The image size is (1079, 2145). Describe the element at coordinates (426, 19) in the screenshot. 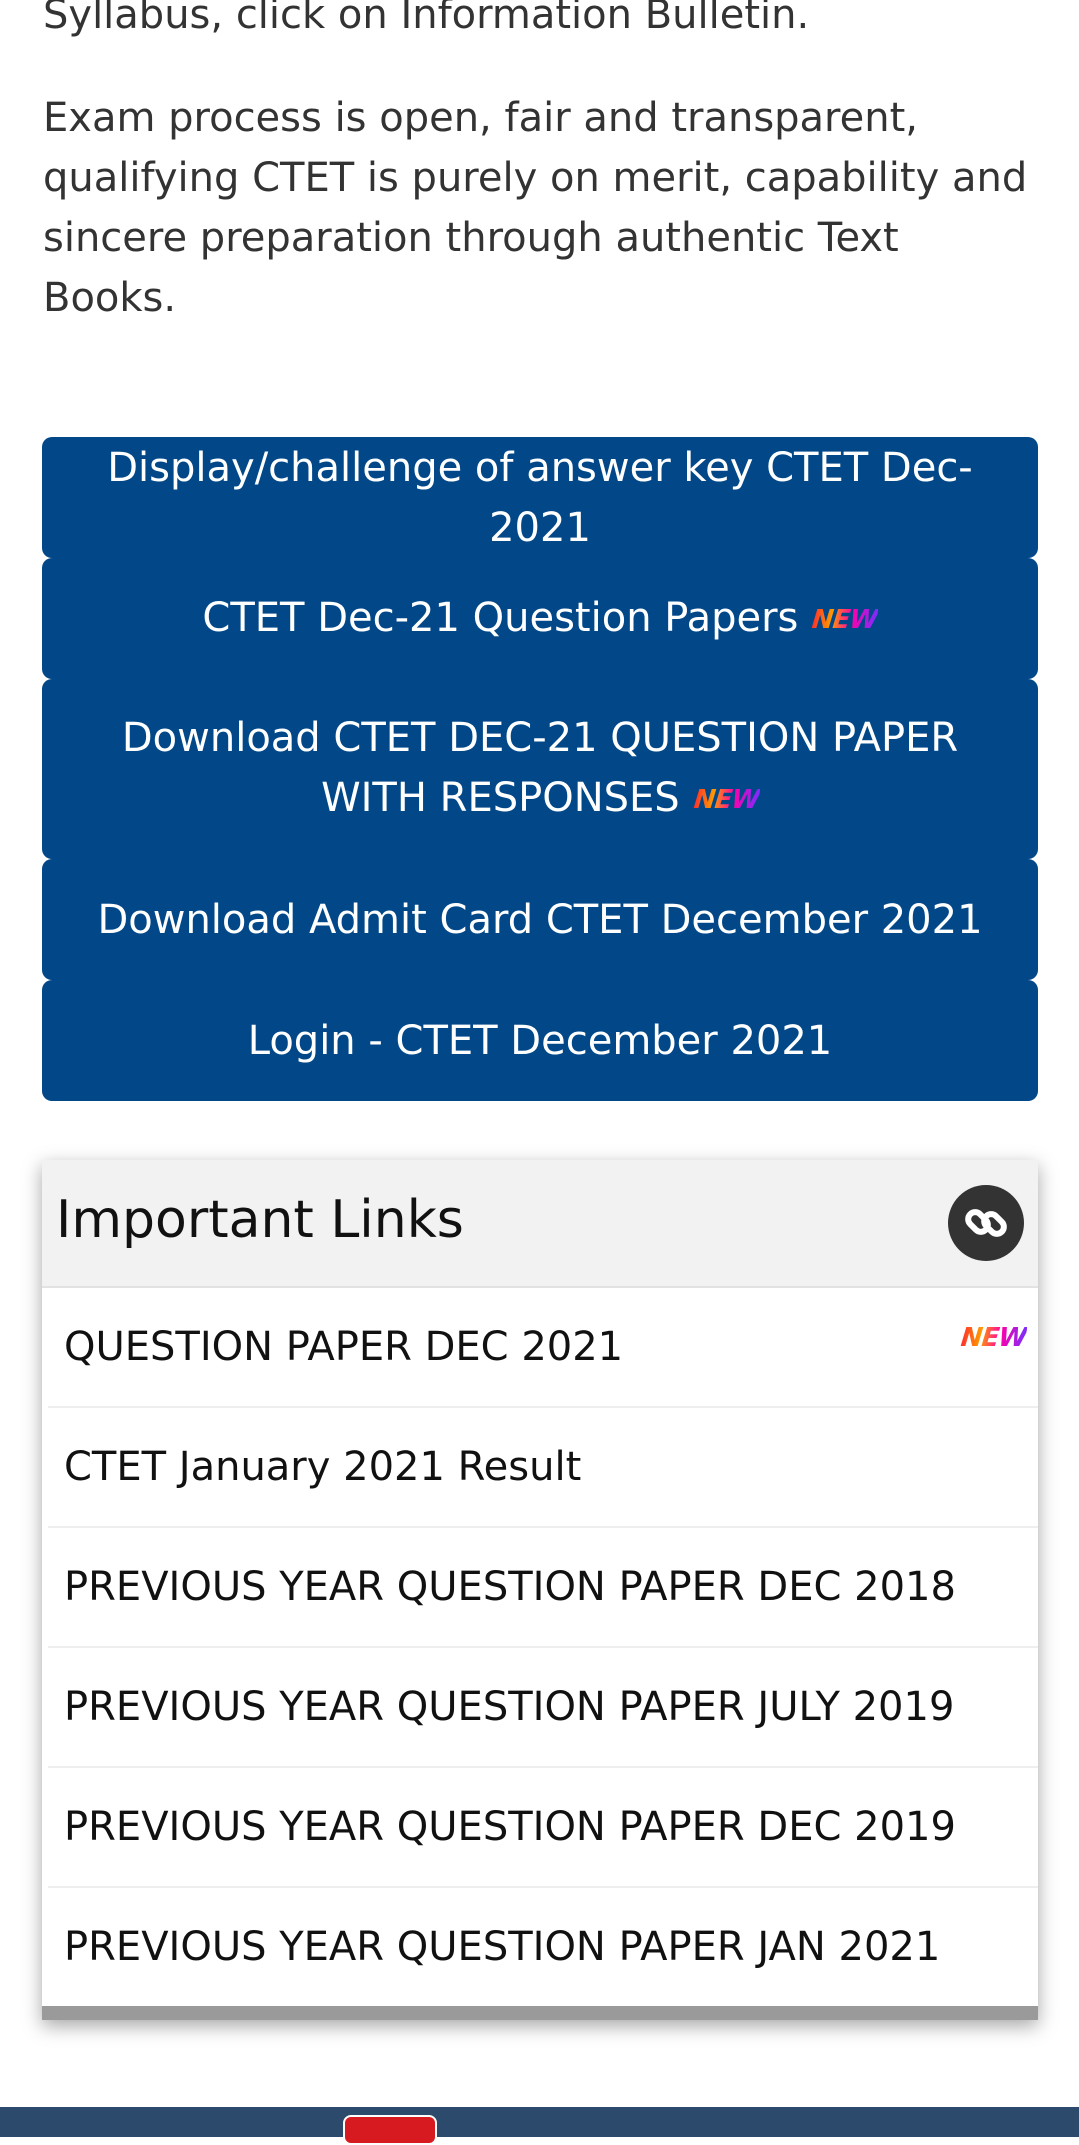

I see `intro-text-syllabus: Syllabus, click on Information Bulletin.` at that location.